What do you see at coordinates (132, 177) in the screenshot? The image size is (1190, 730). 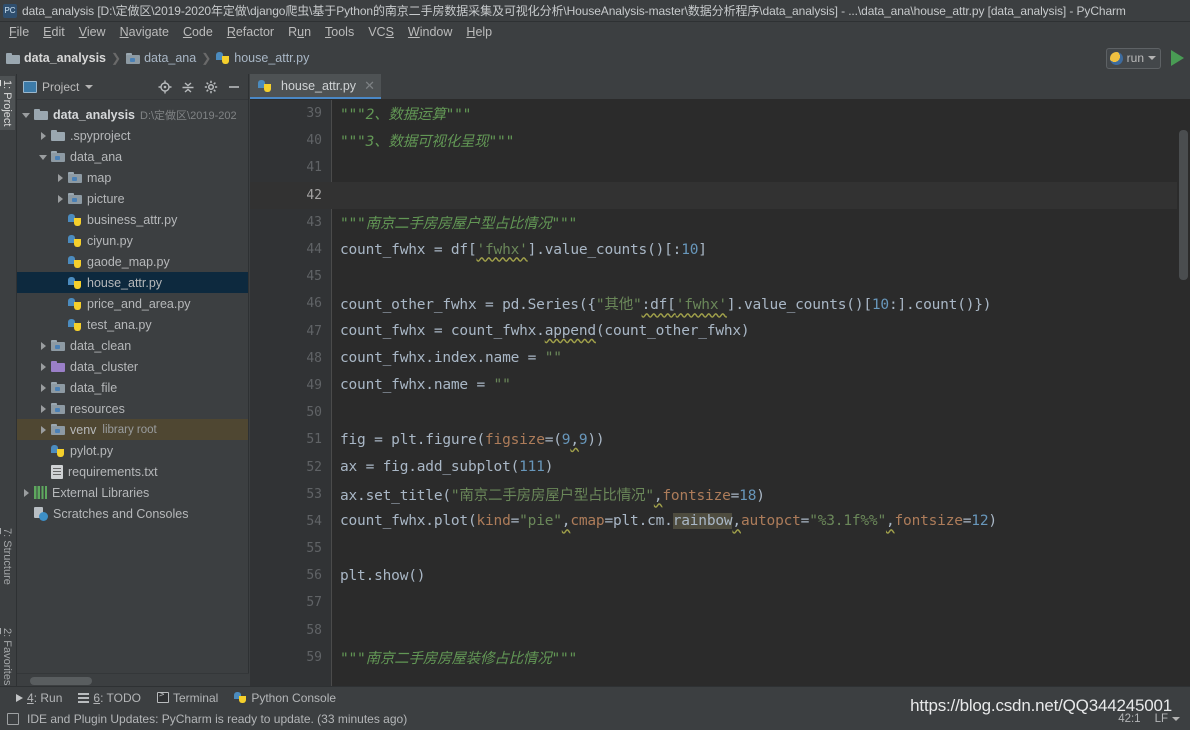 I see `tree-row: map` at bounding box center [132, 177].